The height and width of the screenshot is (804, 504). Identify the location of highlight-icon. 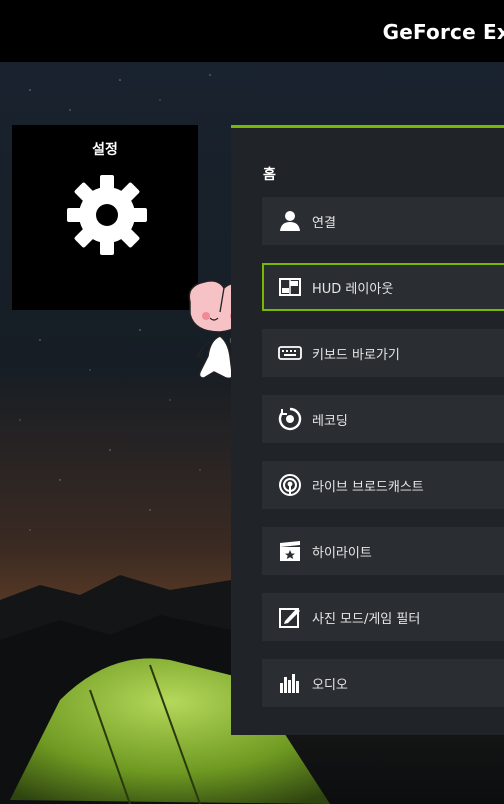
(290, 551).